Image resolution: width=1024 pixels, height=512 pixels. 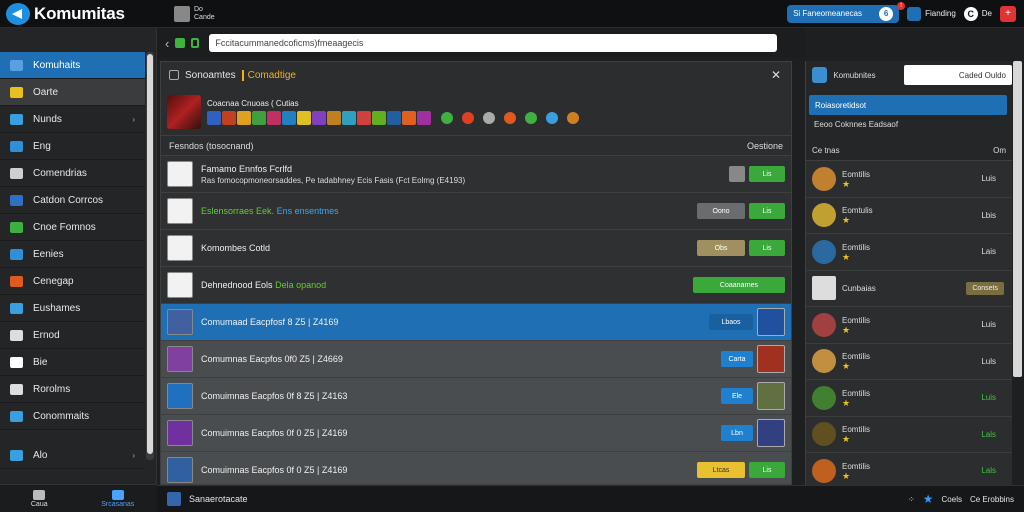 I want to click on right-list-item: Cunbaias Consets, so click(x=909, y=288).